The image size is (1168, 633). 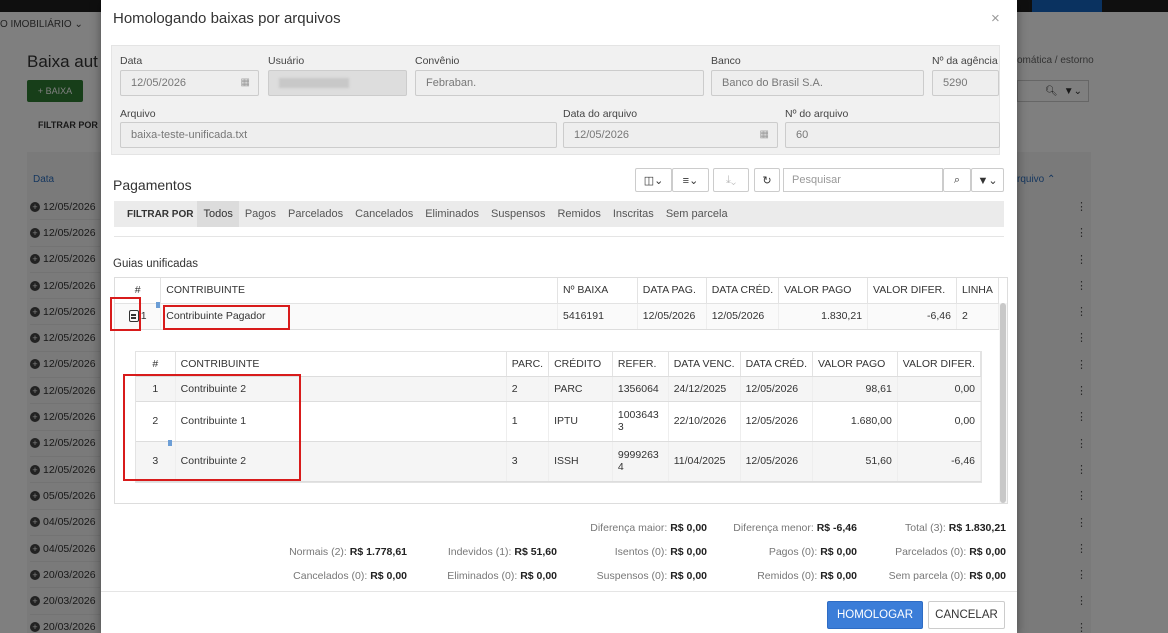 What do you see at coordinates (170, 443) in the screenshot?
I see `marker` at bounding box center [170, 443].